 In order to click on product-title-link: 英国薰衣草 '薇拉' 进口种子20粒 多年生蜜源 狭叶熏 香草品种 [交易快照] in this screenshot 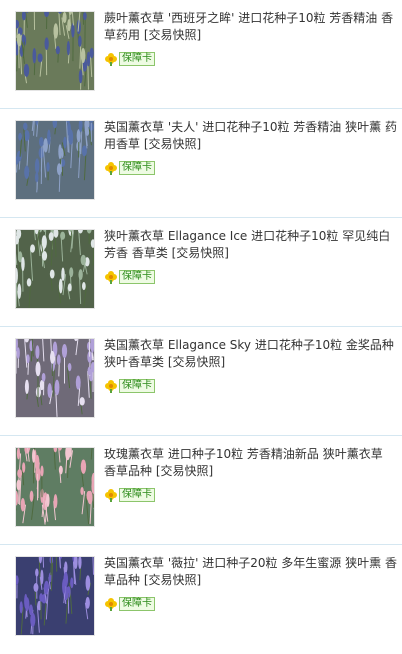, I will do `click(250, 572)`.